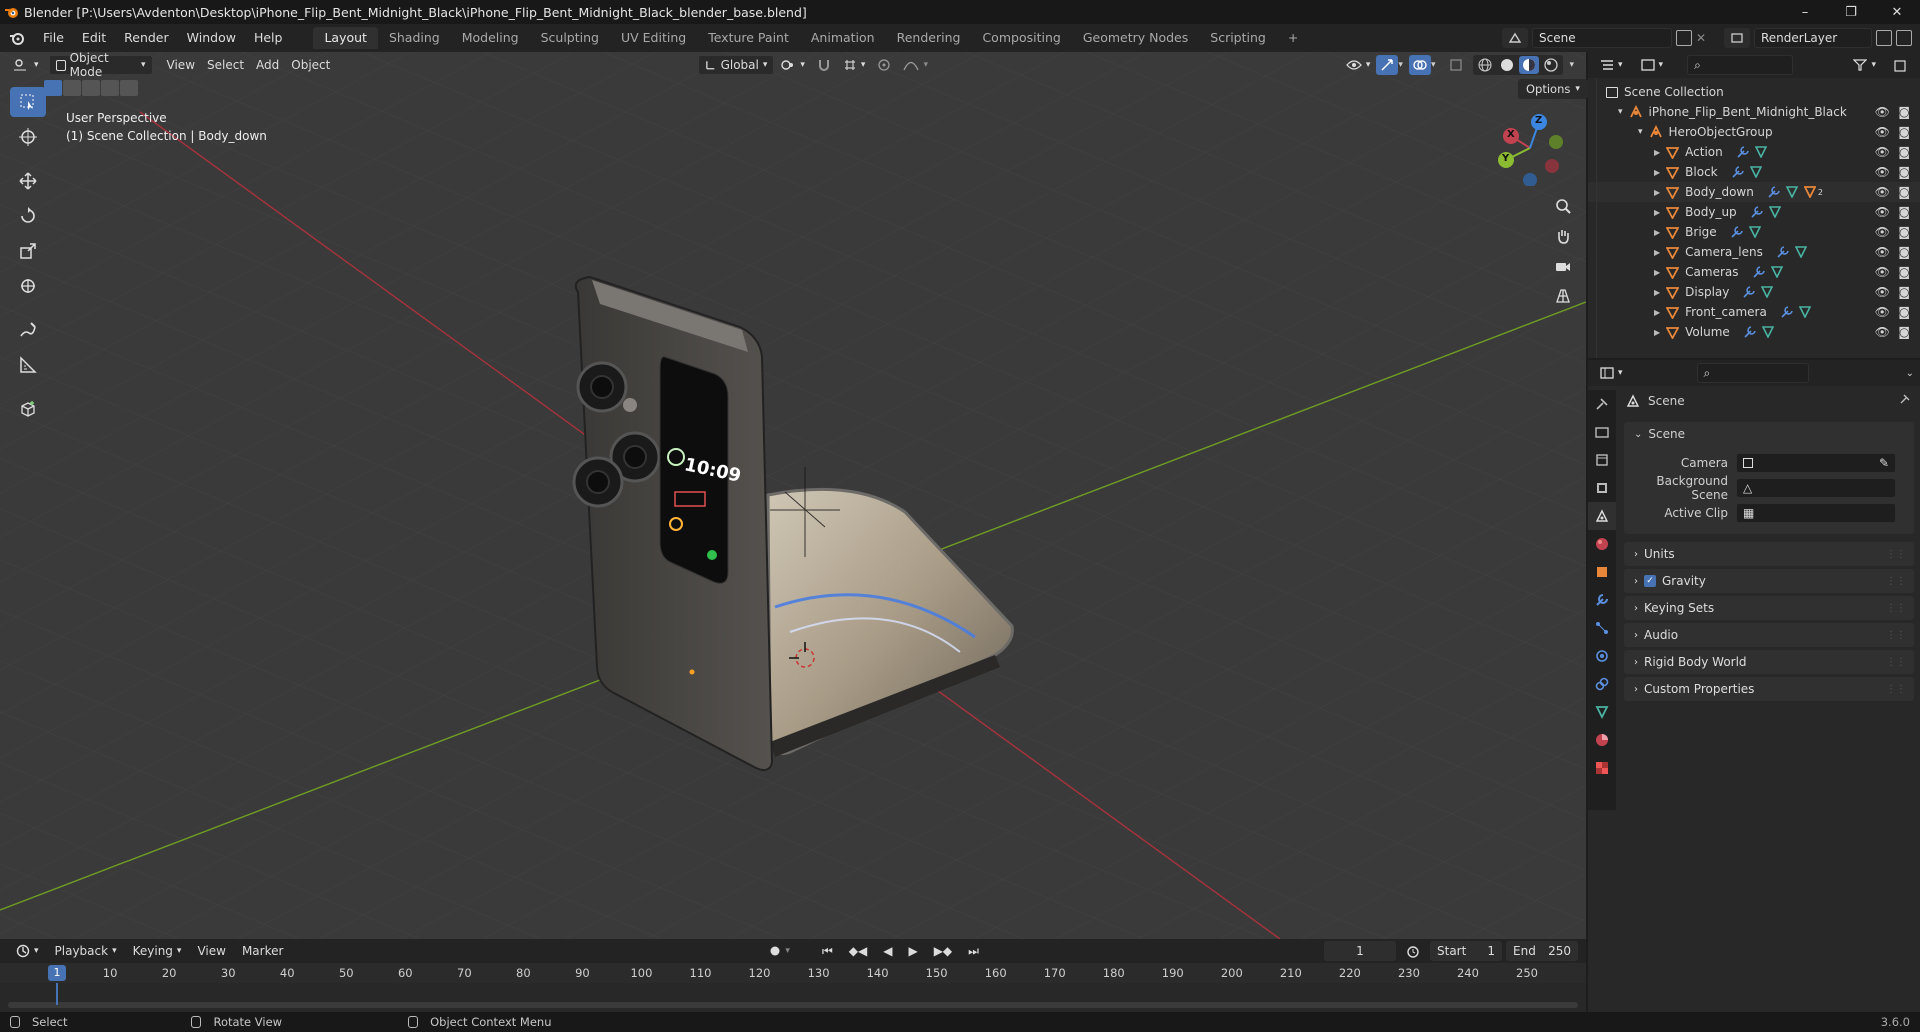 The image size is (1920, 1032). I want to click on background-scene-field: △, so click(1816, 487).